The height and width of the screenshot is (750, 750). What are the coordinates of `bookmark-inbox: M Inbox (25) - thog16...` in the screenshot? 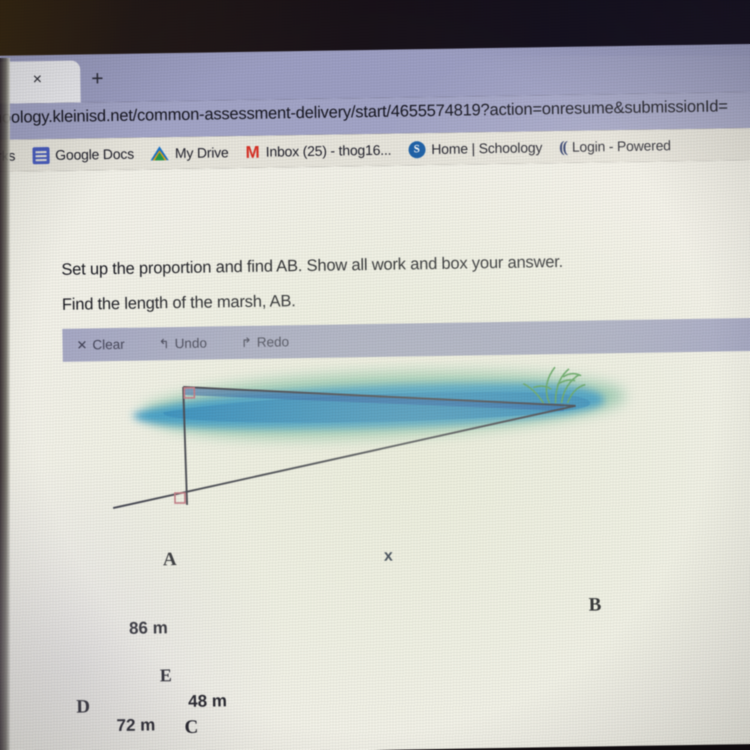 It's located at (318, 151).